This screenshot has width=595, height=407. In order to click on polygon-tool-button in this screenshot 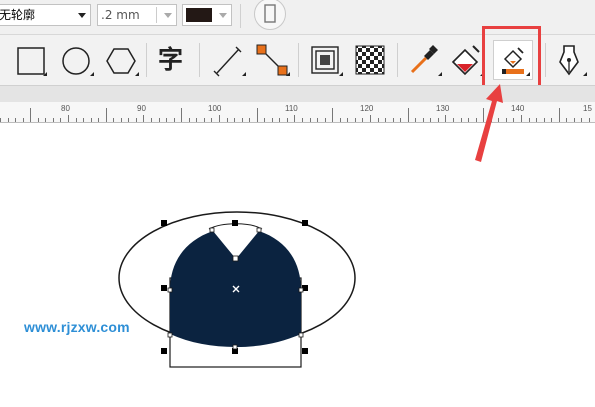, I will do `click(121, 60)`.